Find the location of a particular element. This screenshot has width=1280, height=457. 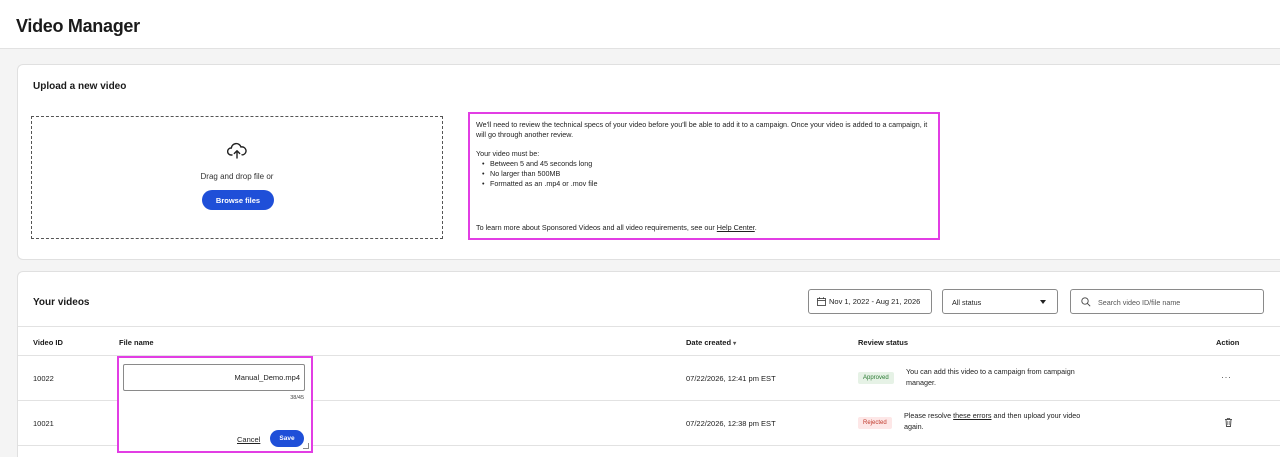

status-value: All status is located at coordinates (967, 302).